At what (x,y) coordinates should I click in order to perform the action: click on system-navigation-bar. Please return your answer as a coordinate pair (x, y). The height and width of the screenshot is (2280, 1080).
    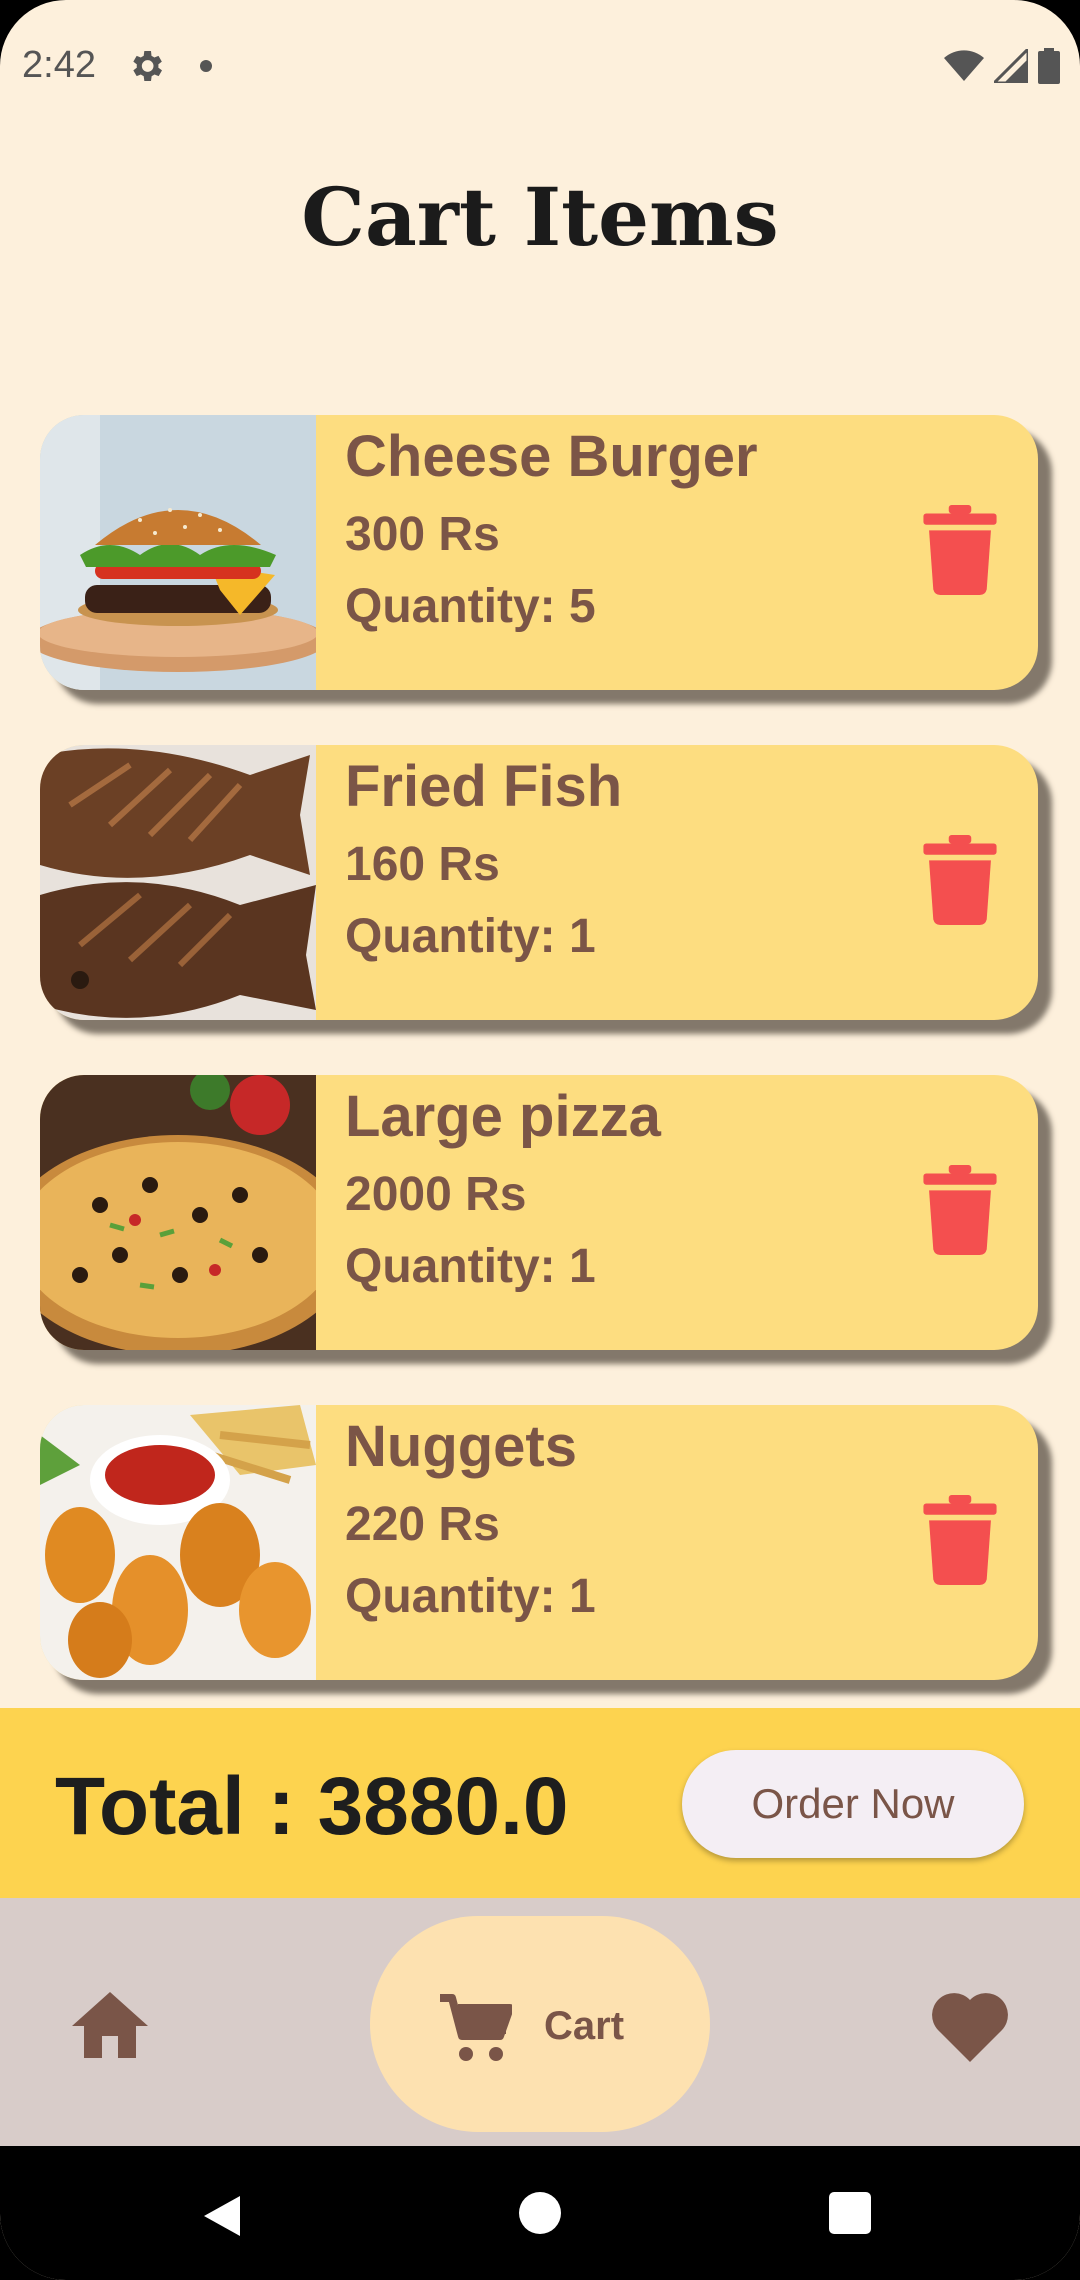
    Looking at the image, I should click on (540, 2213).